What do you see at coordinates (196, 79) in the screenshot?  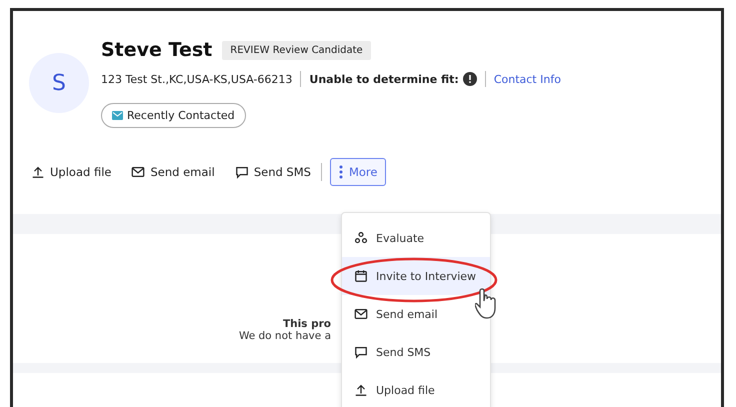 I see `address-text: 123 Test St.,KC,USA-KS,USA-66213` at bounding box center [196, 79].